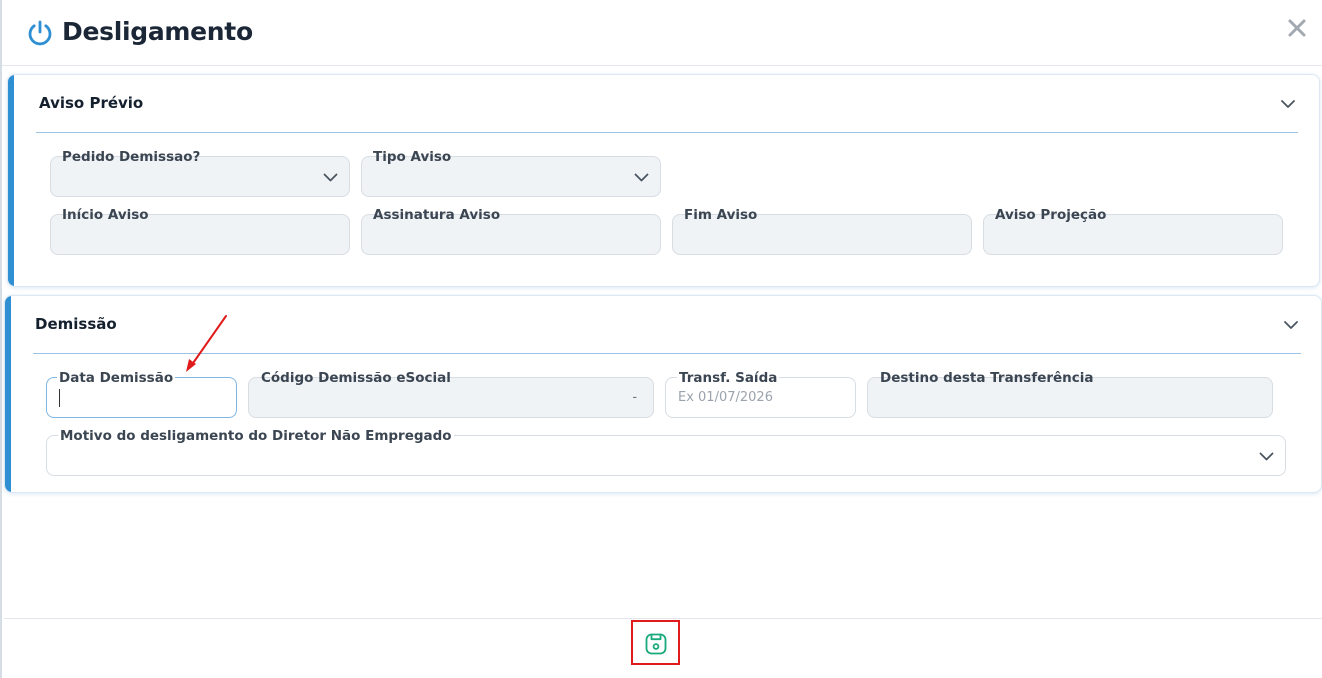 This screenshot has height=678, width=1322. What do you see at coordinates (437, 215) in the screenshot?
I see `assinatura-aviso-label: Assinatura Aviso` at bounding box center [437, 215].